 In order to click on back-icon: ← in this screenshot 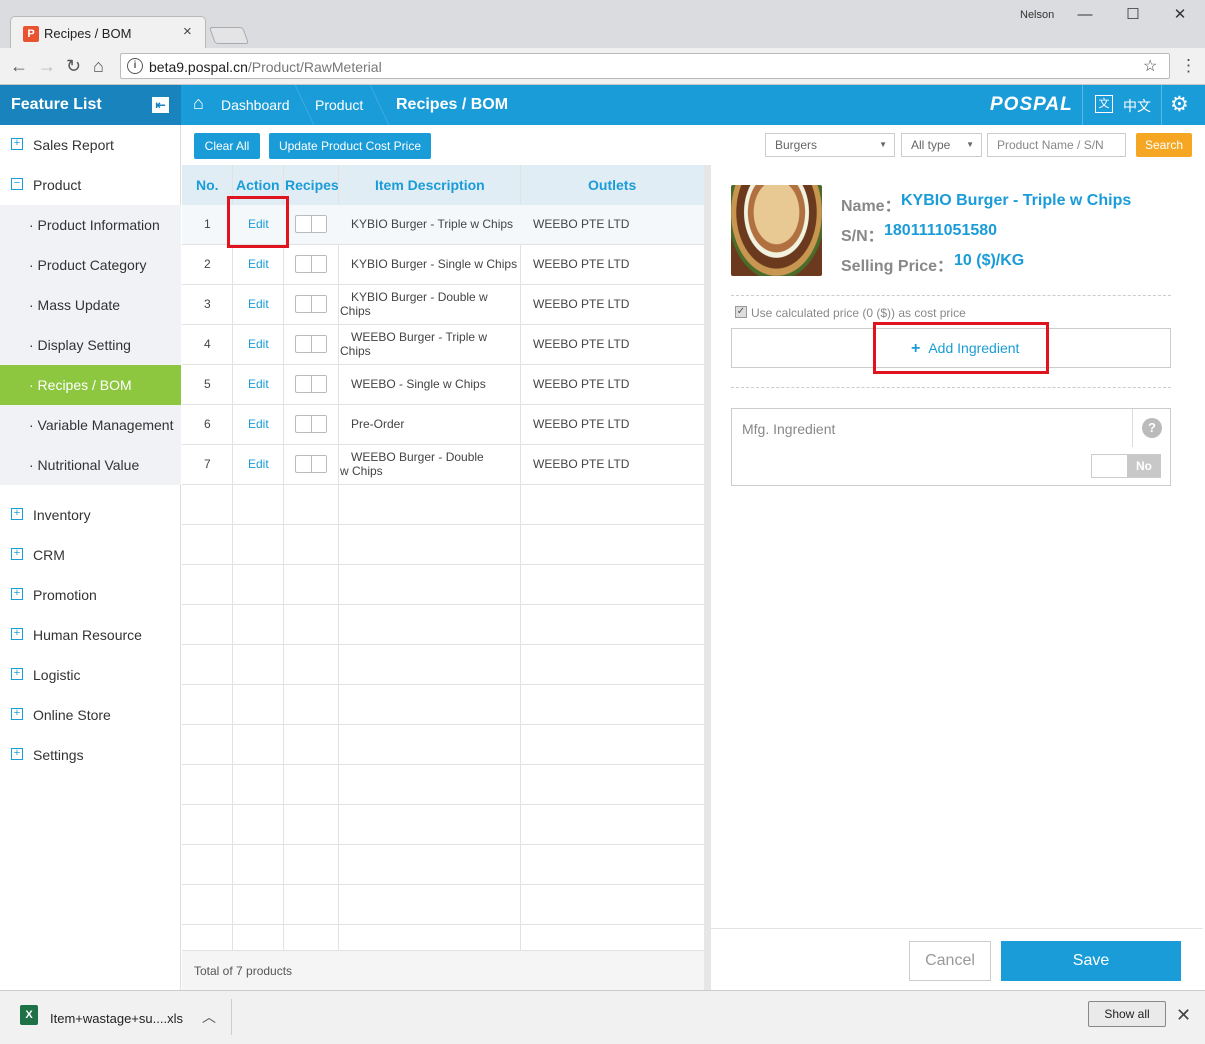, I will do `click(19, 66)`.